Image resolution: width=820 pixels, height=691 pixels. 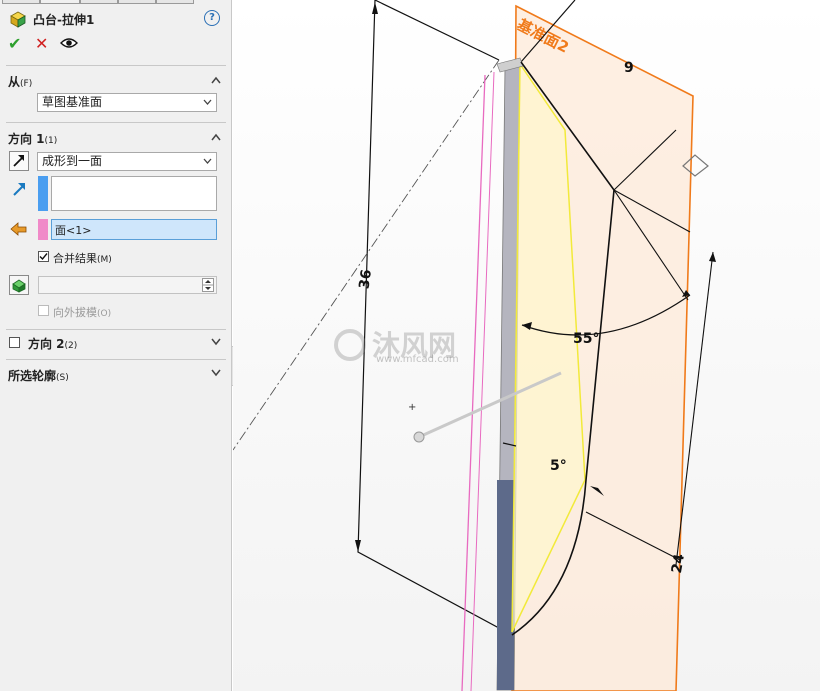 What do you see at coordinates (137, 2) in the screenshot?
I see `tab-dimxpert-manager` at bounding box center [137, 2].